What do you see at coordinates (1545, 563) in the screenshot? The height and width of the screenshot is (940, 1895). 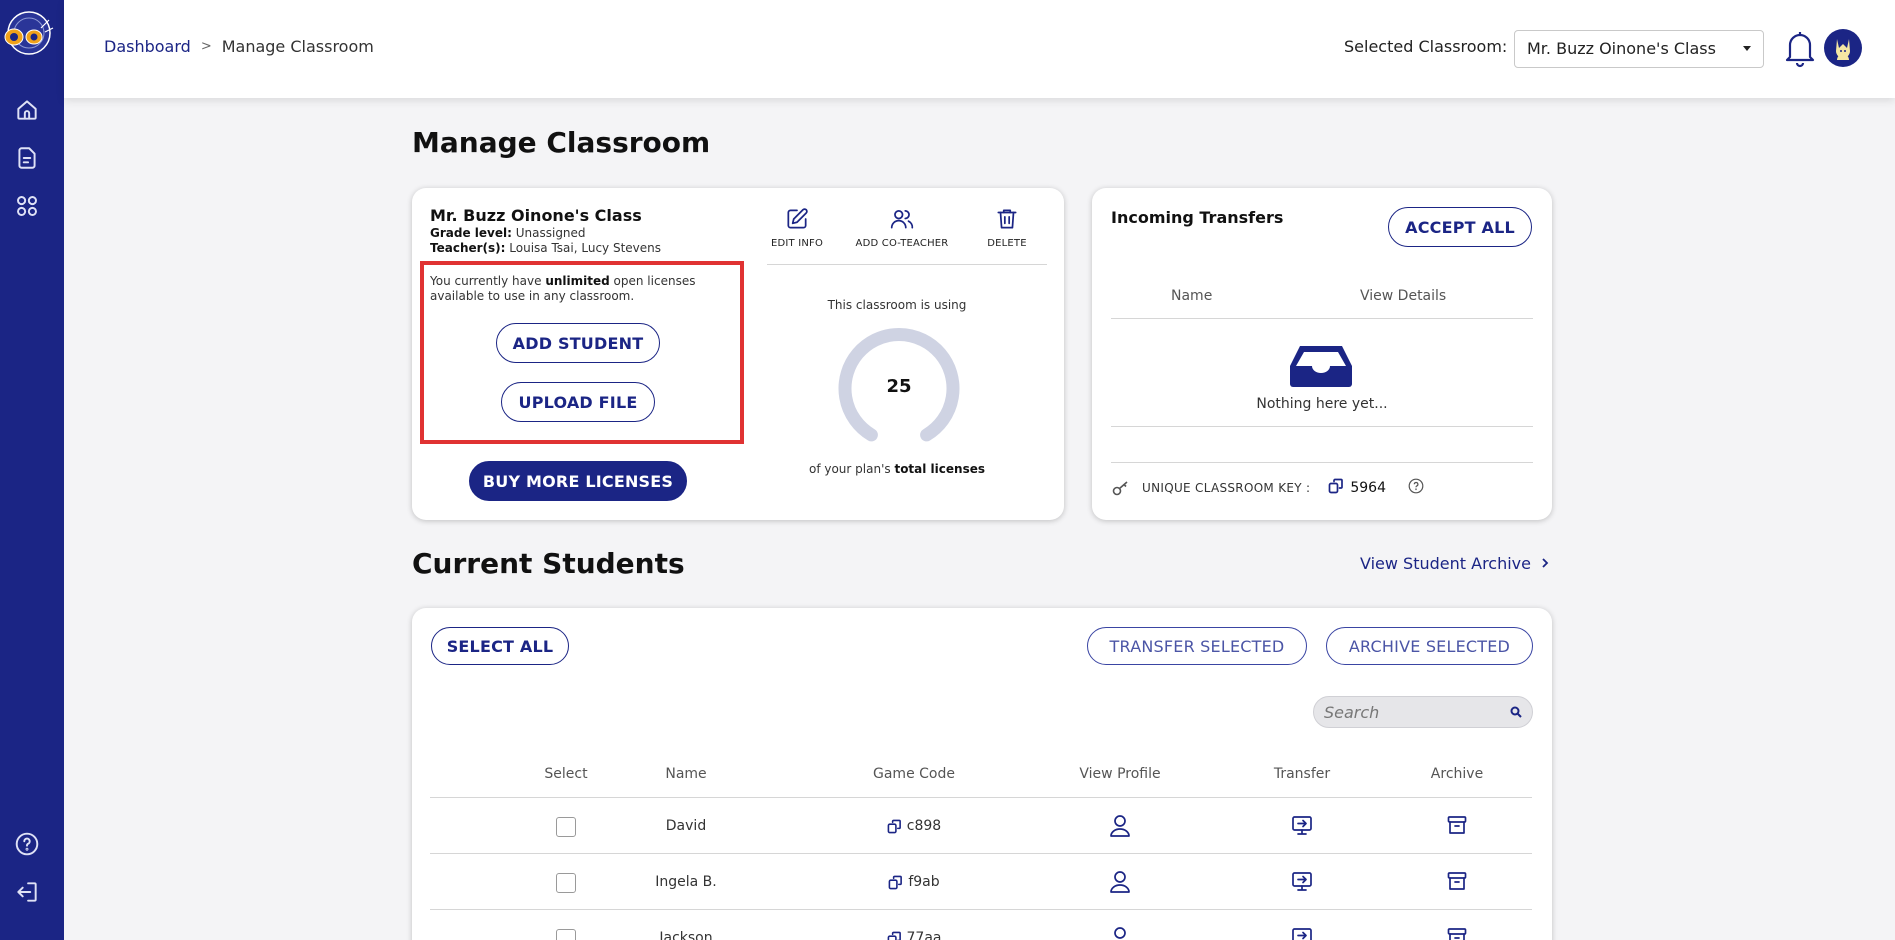 I see `chevron-right-icon` at bounding box center [1545, 563].